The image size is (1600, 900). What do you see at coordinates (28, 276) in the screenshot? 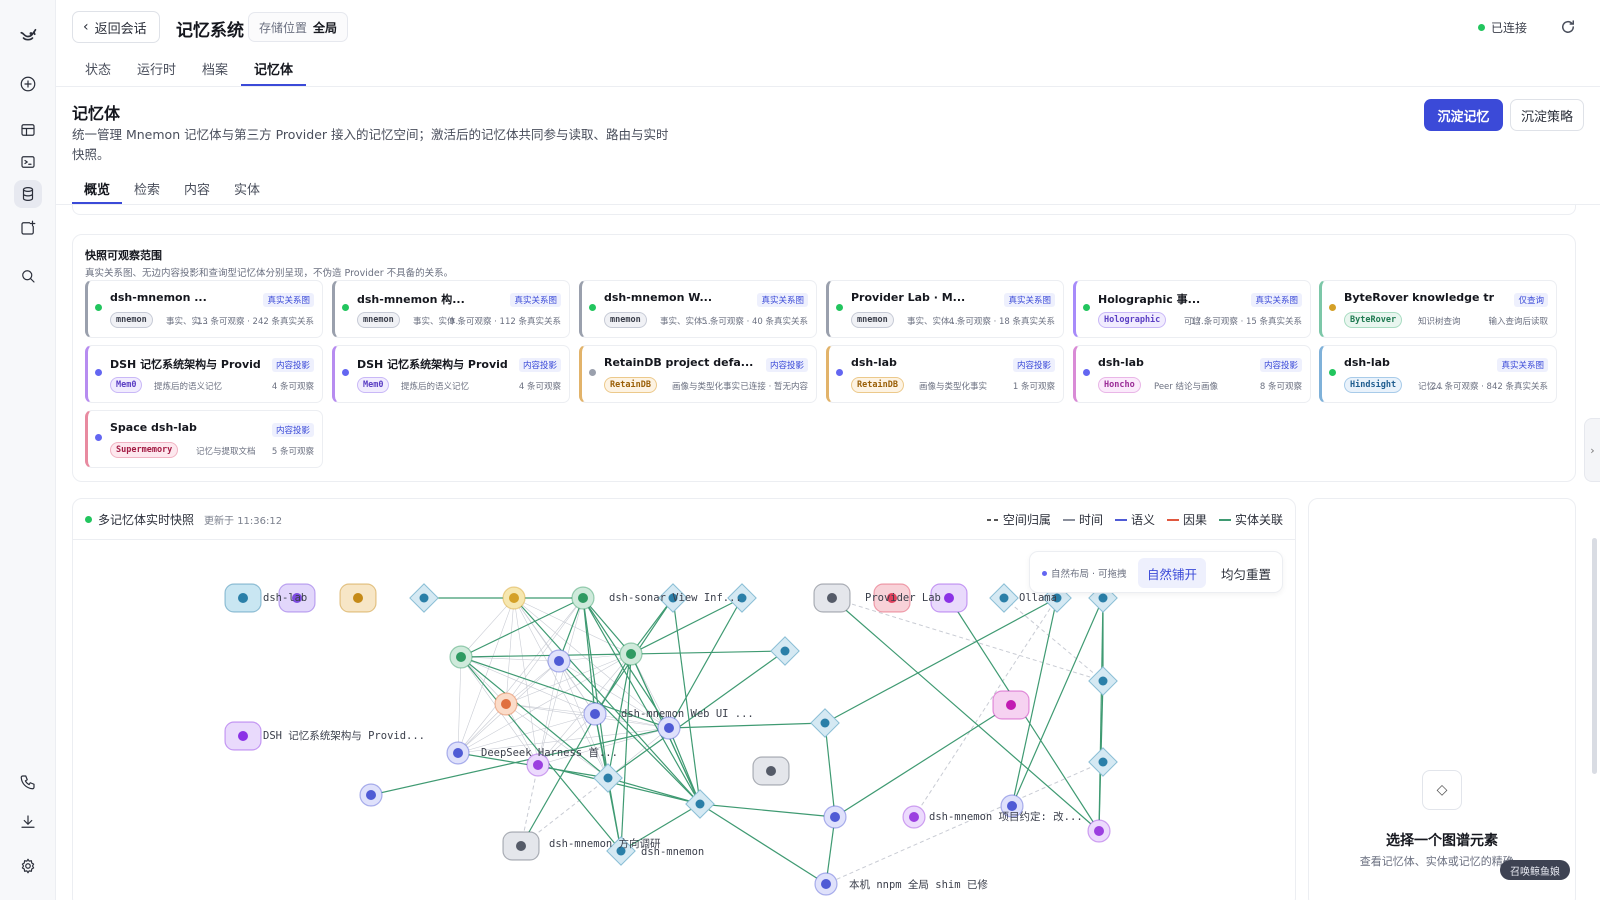
I see `search-icon` at bounding box center [28, 276].